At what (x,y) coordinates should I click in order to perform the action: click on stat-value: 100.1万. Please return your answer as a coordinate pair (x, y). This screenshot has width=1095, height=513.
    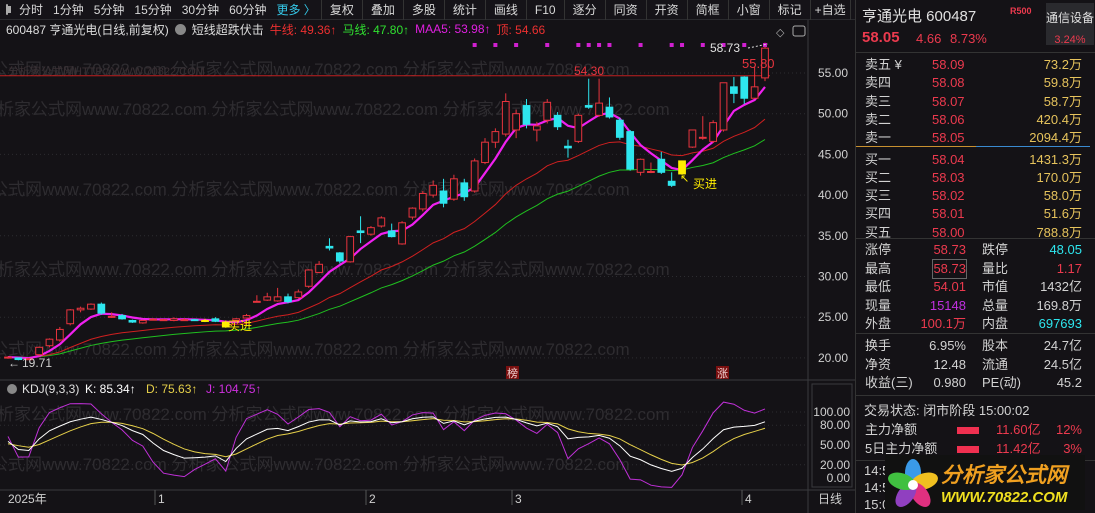
    Looking at the image, I should click on (943, 323).